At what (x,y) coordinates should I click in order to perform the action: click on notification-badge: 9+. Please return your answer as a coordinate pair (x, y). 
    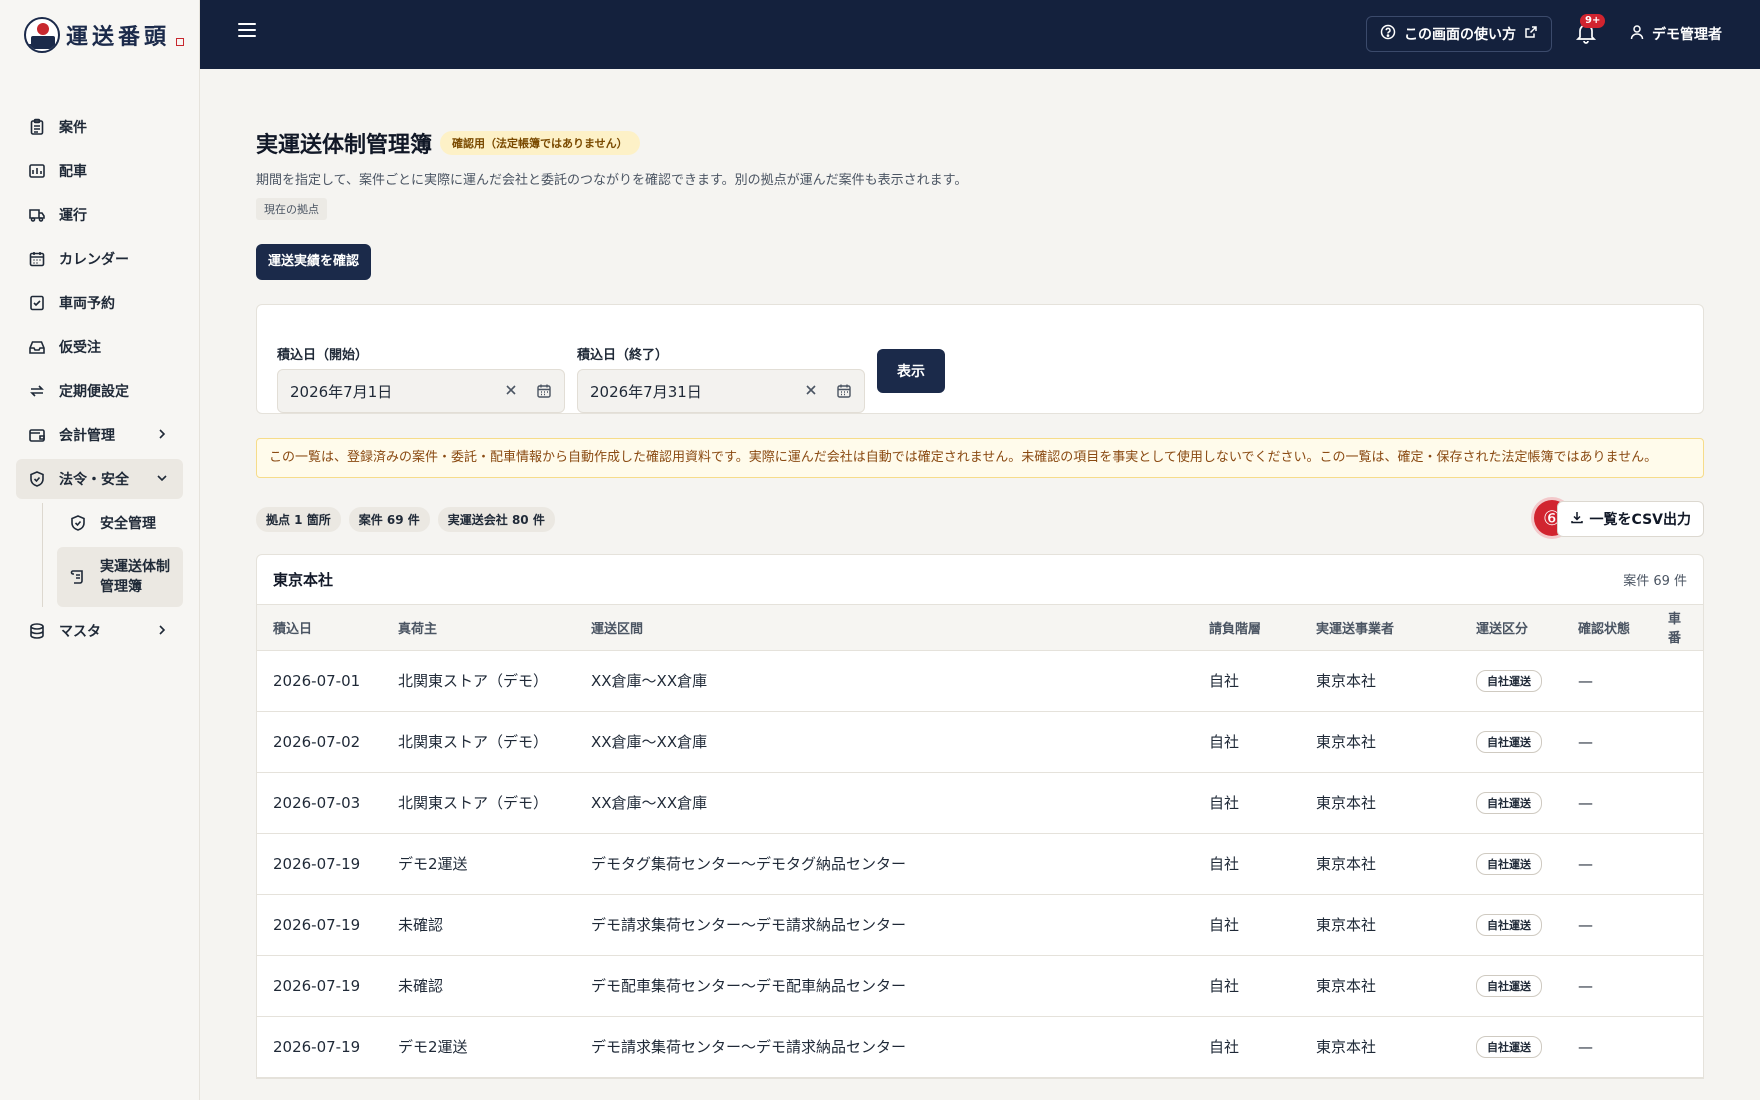
    Looking at the image, I should click on (1593, 21).